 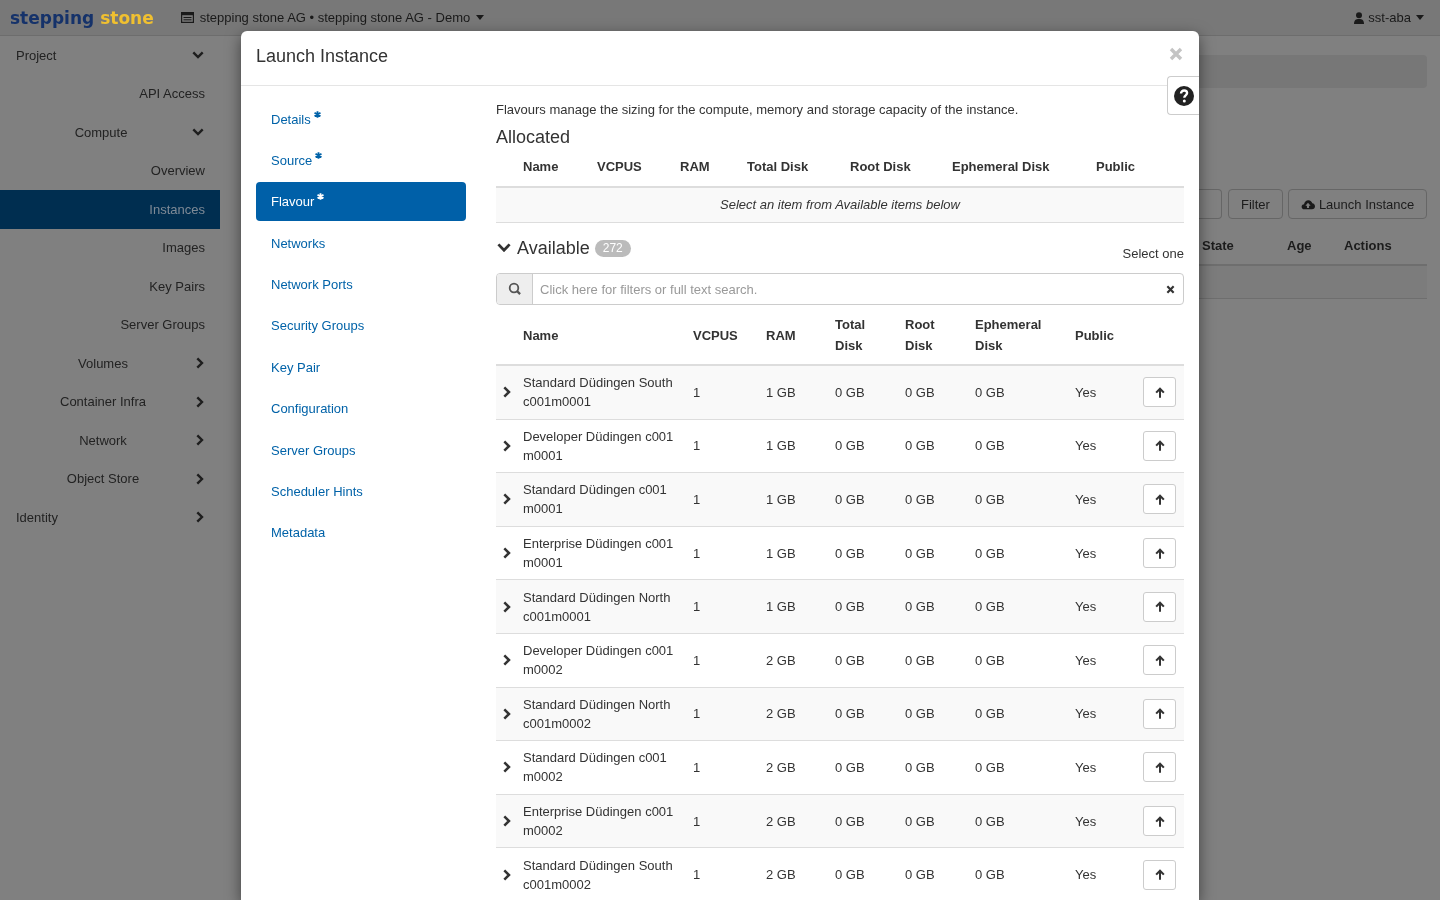 I want to click on section-title: Allocated, so click(x=534, y=137).